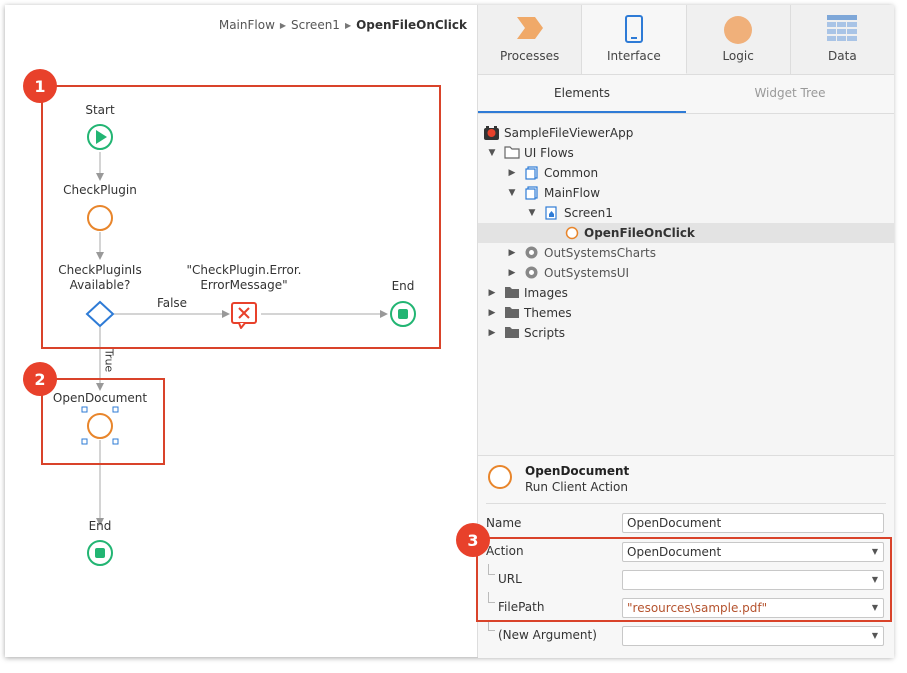  What do you see at coordinates (582, 94) in the screenshot?
I see `subtab-elements: Elements` at bounding box center [582, 94].